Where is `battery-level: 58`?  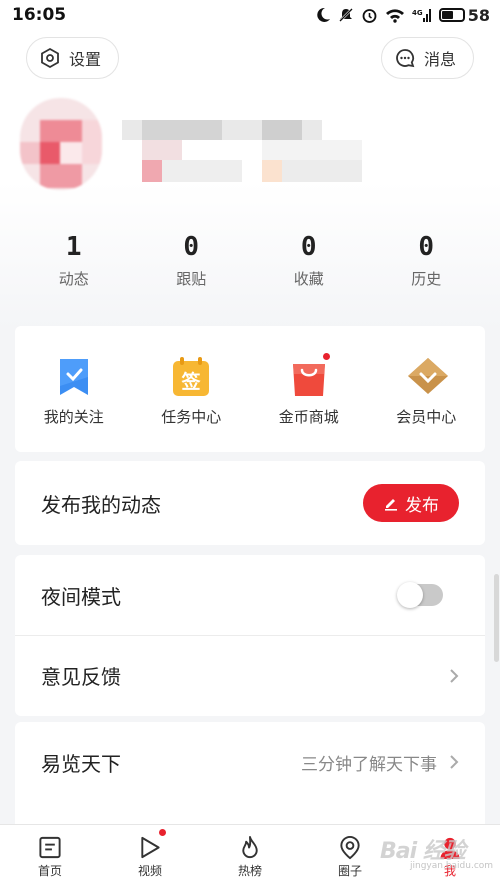 battery-level: 58 is located at coordinates (478, 15).